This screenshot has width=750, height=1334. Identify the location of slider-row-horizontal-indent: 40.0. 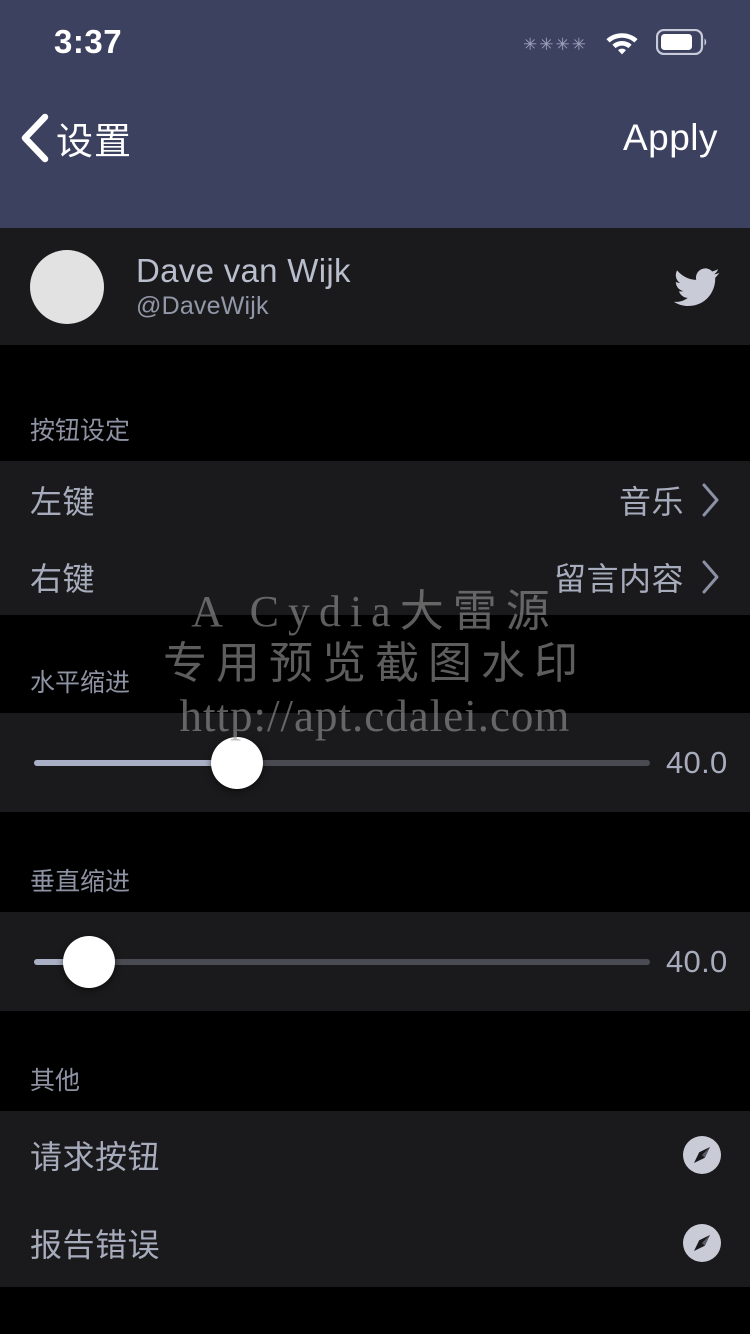
(375, 762).